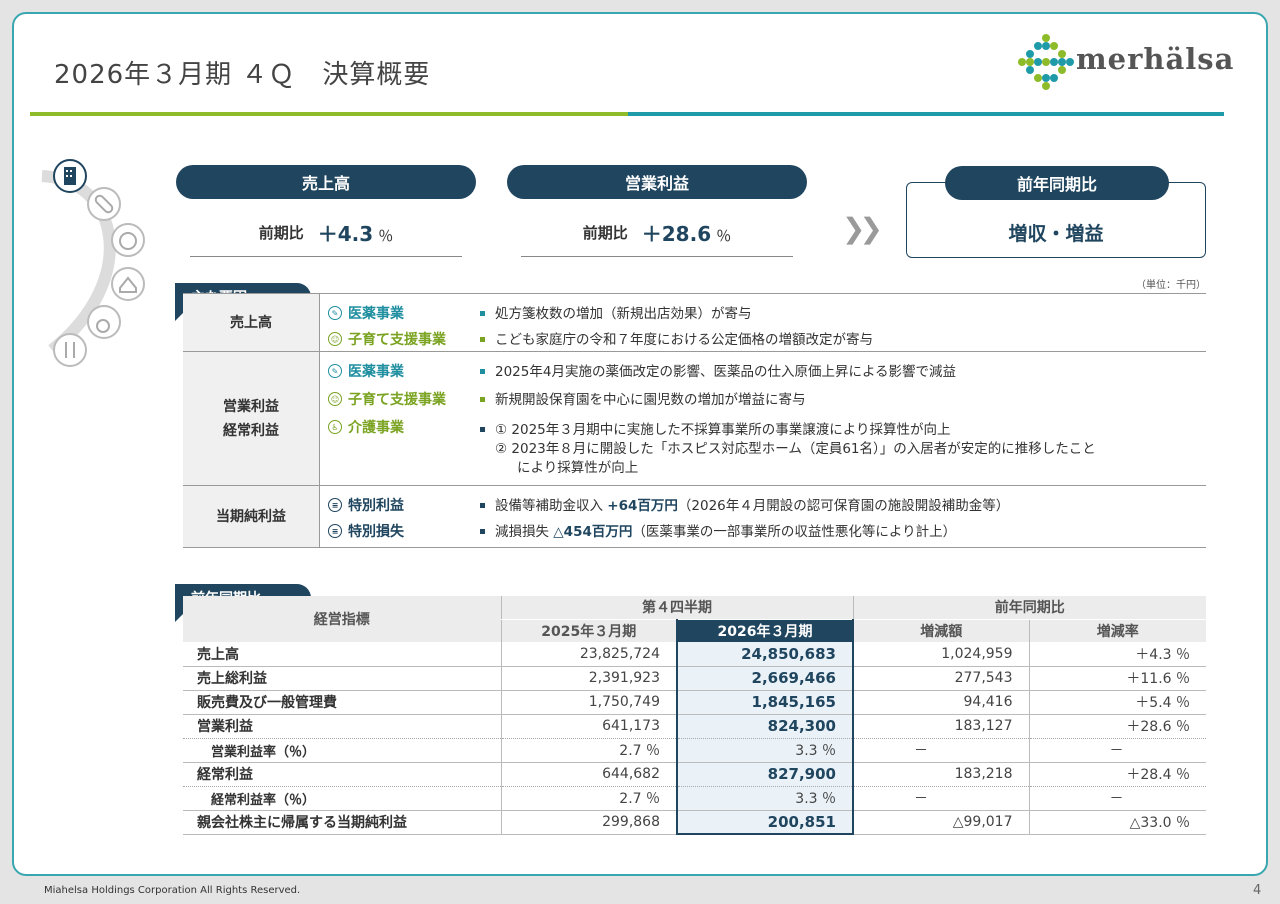  I want to click on factor-desc-note: （医薬事業の一部事業所の収益性悪化等により計上）, so click(794, 532).